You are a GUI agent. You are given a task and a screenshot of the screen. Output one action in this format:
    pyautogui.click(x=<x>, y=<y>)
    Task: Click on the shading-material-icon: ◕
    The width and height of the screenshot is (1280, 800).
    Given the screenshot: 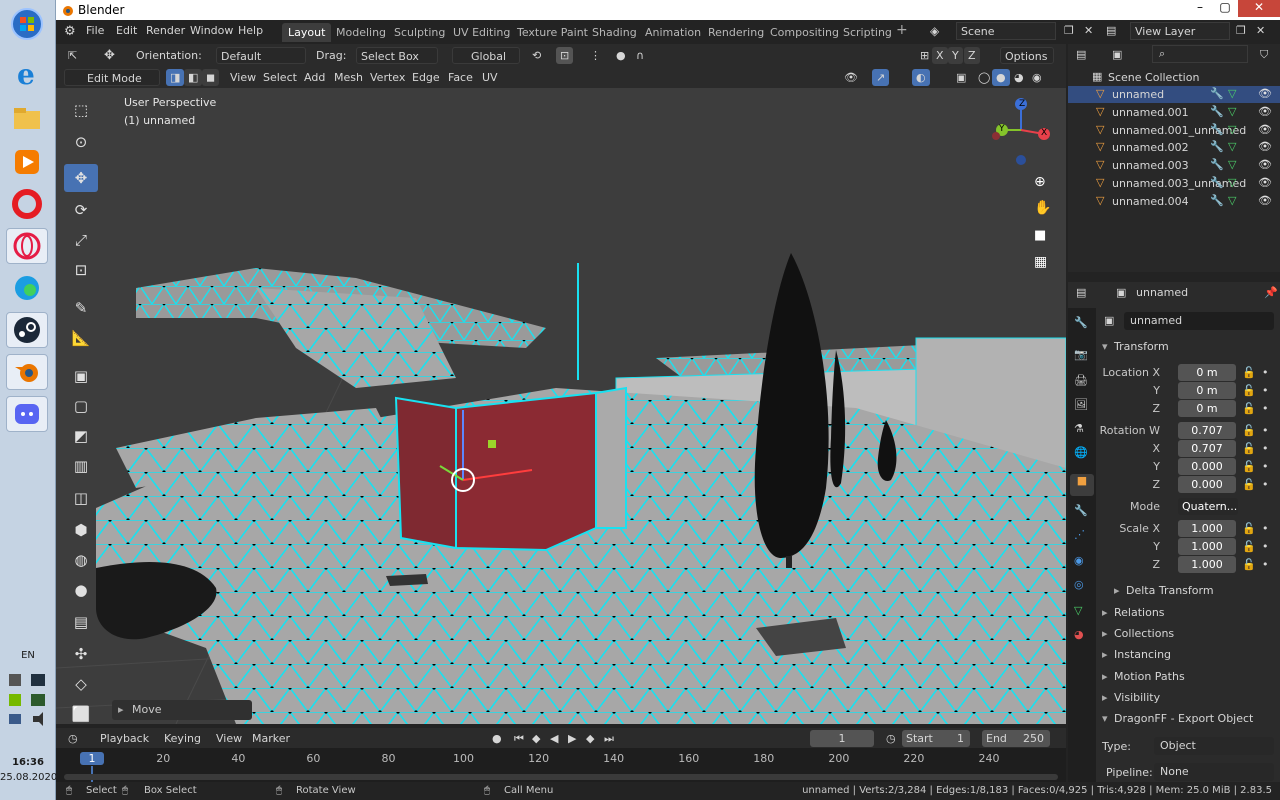 What is the action you would take?
    pyautogui.click(x=1019, y=77)
    